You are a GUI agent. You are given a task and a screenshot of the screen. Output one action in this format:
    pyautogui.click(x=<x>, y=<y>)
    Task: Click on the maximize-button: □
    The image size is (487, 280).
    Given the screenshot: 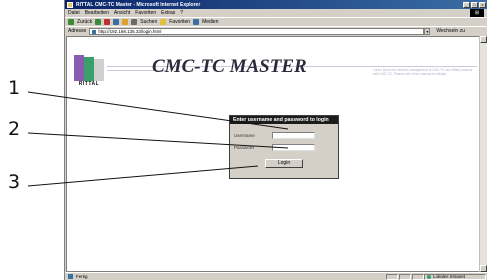 What is the action you would take?
    pyautogui.click(x=474, y=4)
    